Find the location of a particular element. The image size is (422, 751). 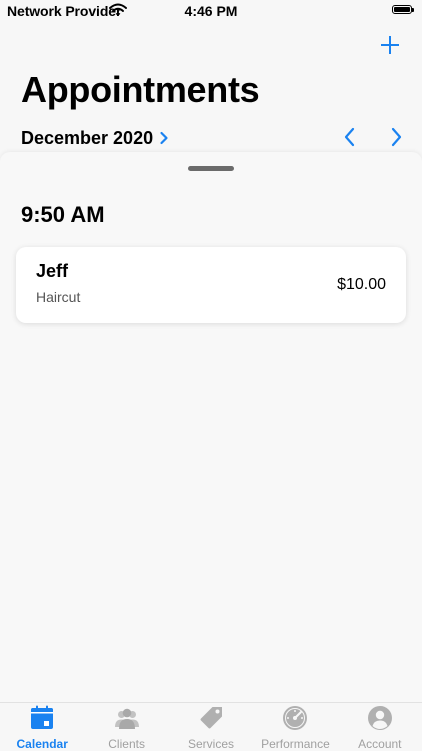

tab-label: Calendar is located at coordinates (42, 744).